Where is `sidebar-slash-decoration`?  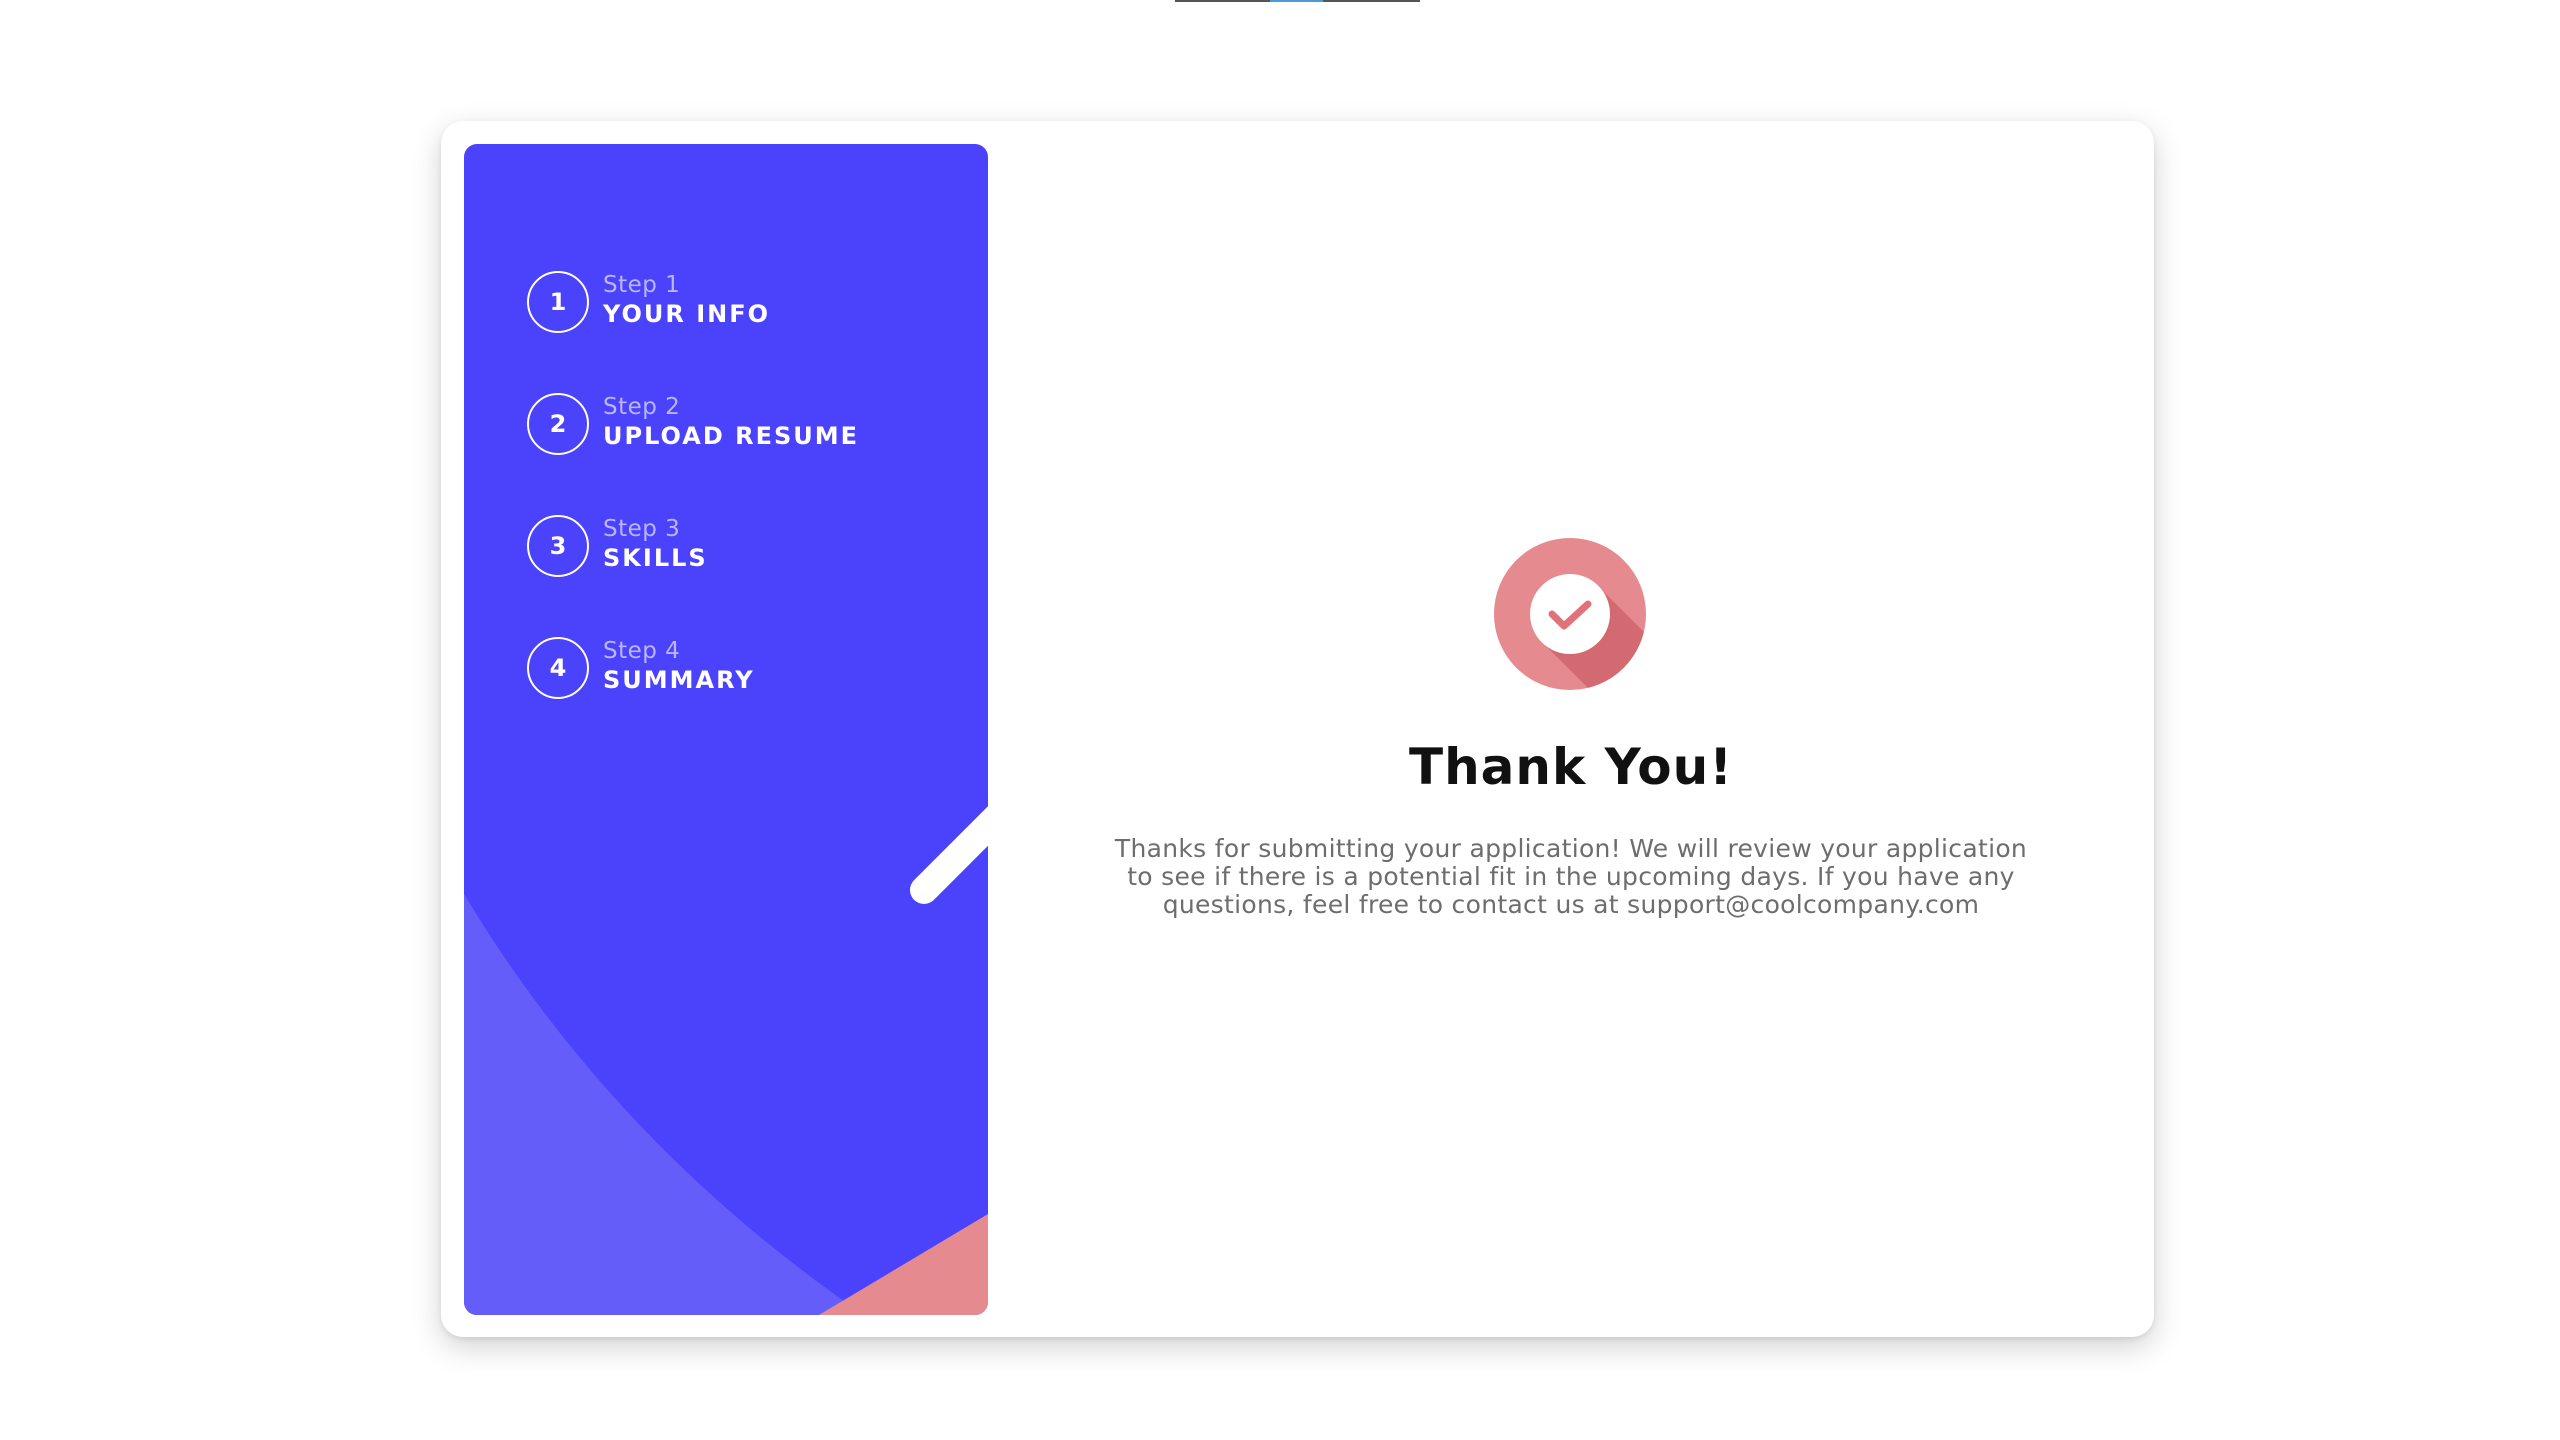
sidebar-slash-decoration is located at coordinates (949, 855).